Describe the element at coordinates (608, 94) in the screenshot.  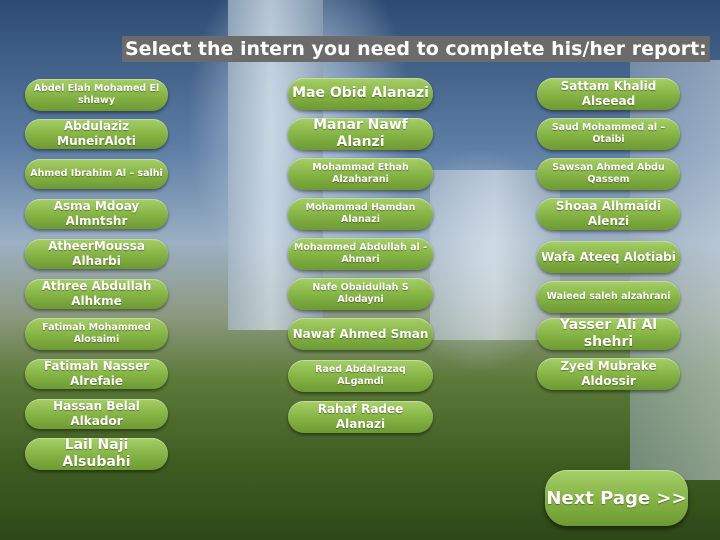
I see `intern-button: Sattam Khalid Alseead` at that location.